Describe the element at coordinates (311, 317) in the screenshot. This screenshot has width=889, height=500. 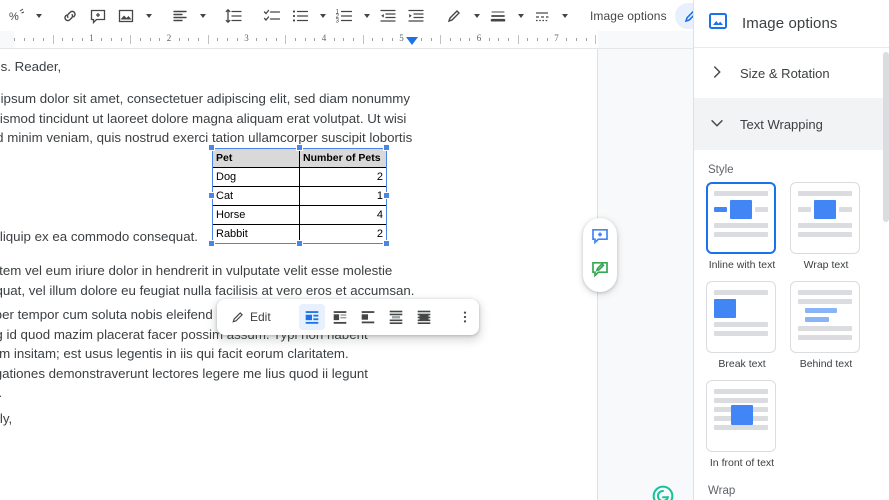
I see `wrap-inline-button` at that location.